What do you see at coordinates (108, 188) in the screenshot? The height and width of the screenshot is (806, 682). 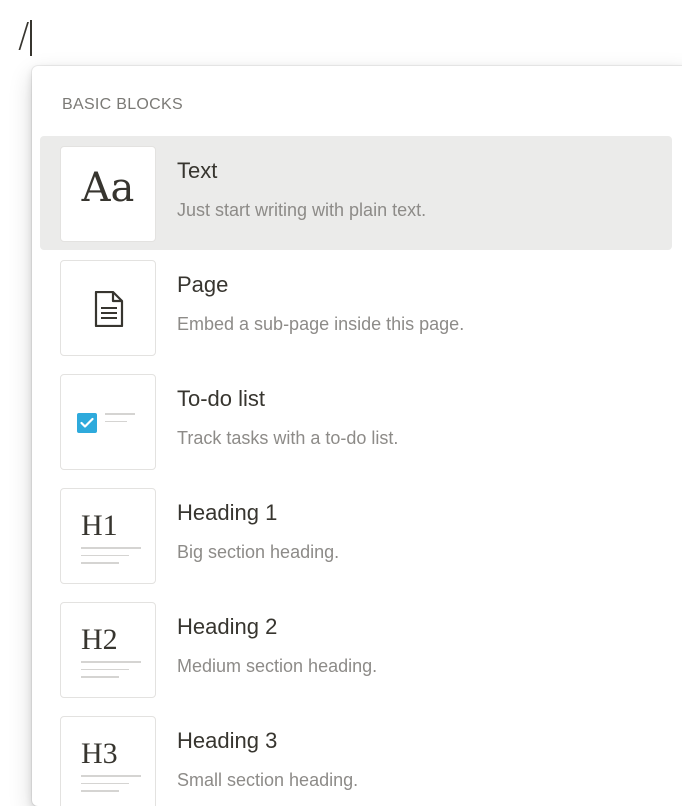 I see `text-aa-glyph: Aa` at bounding box center [108, 188].